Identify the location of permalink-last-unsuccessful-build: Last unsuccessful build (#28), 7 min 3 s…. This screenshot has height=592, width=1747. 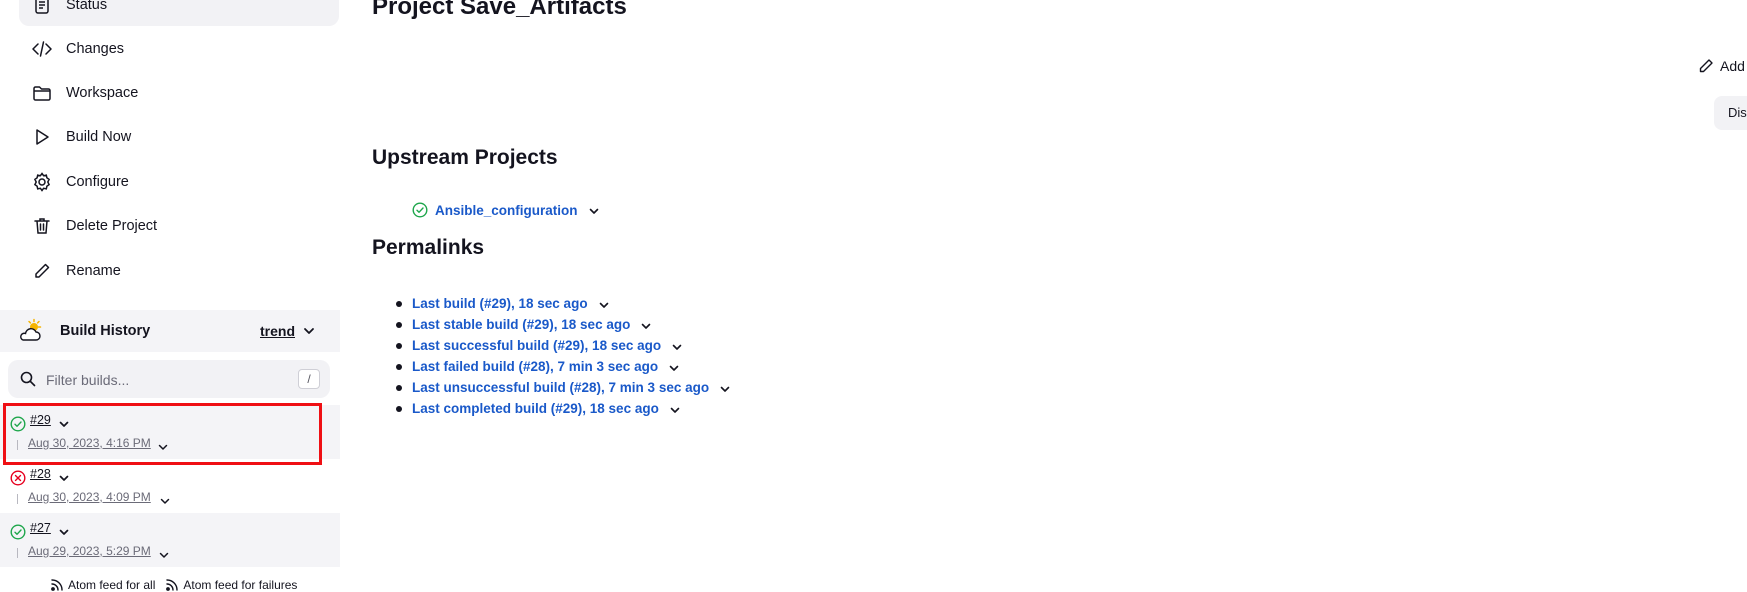
(560, 387).